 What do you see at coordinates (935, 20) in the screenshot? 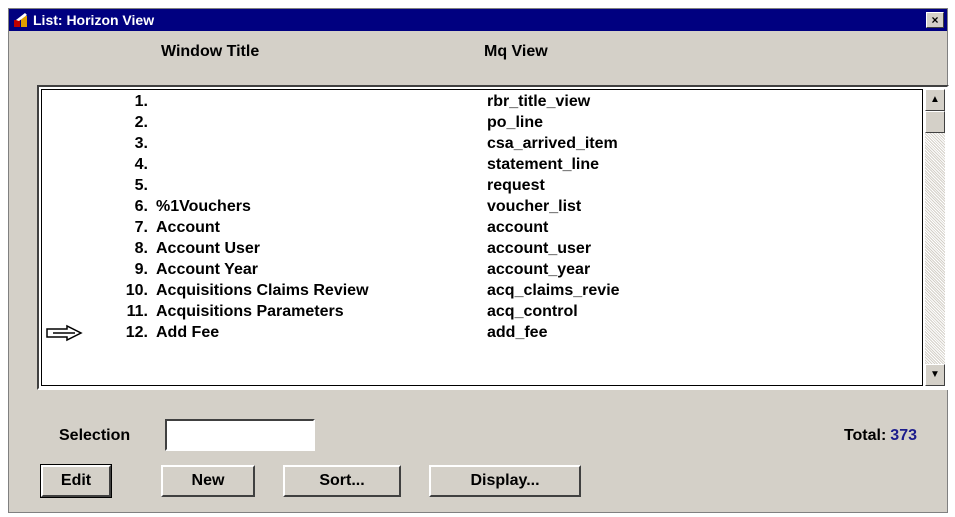
I see `close-button: ×` at bounding box center [935, 20].